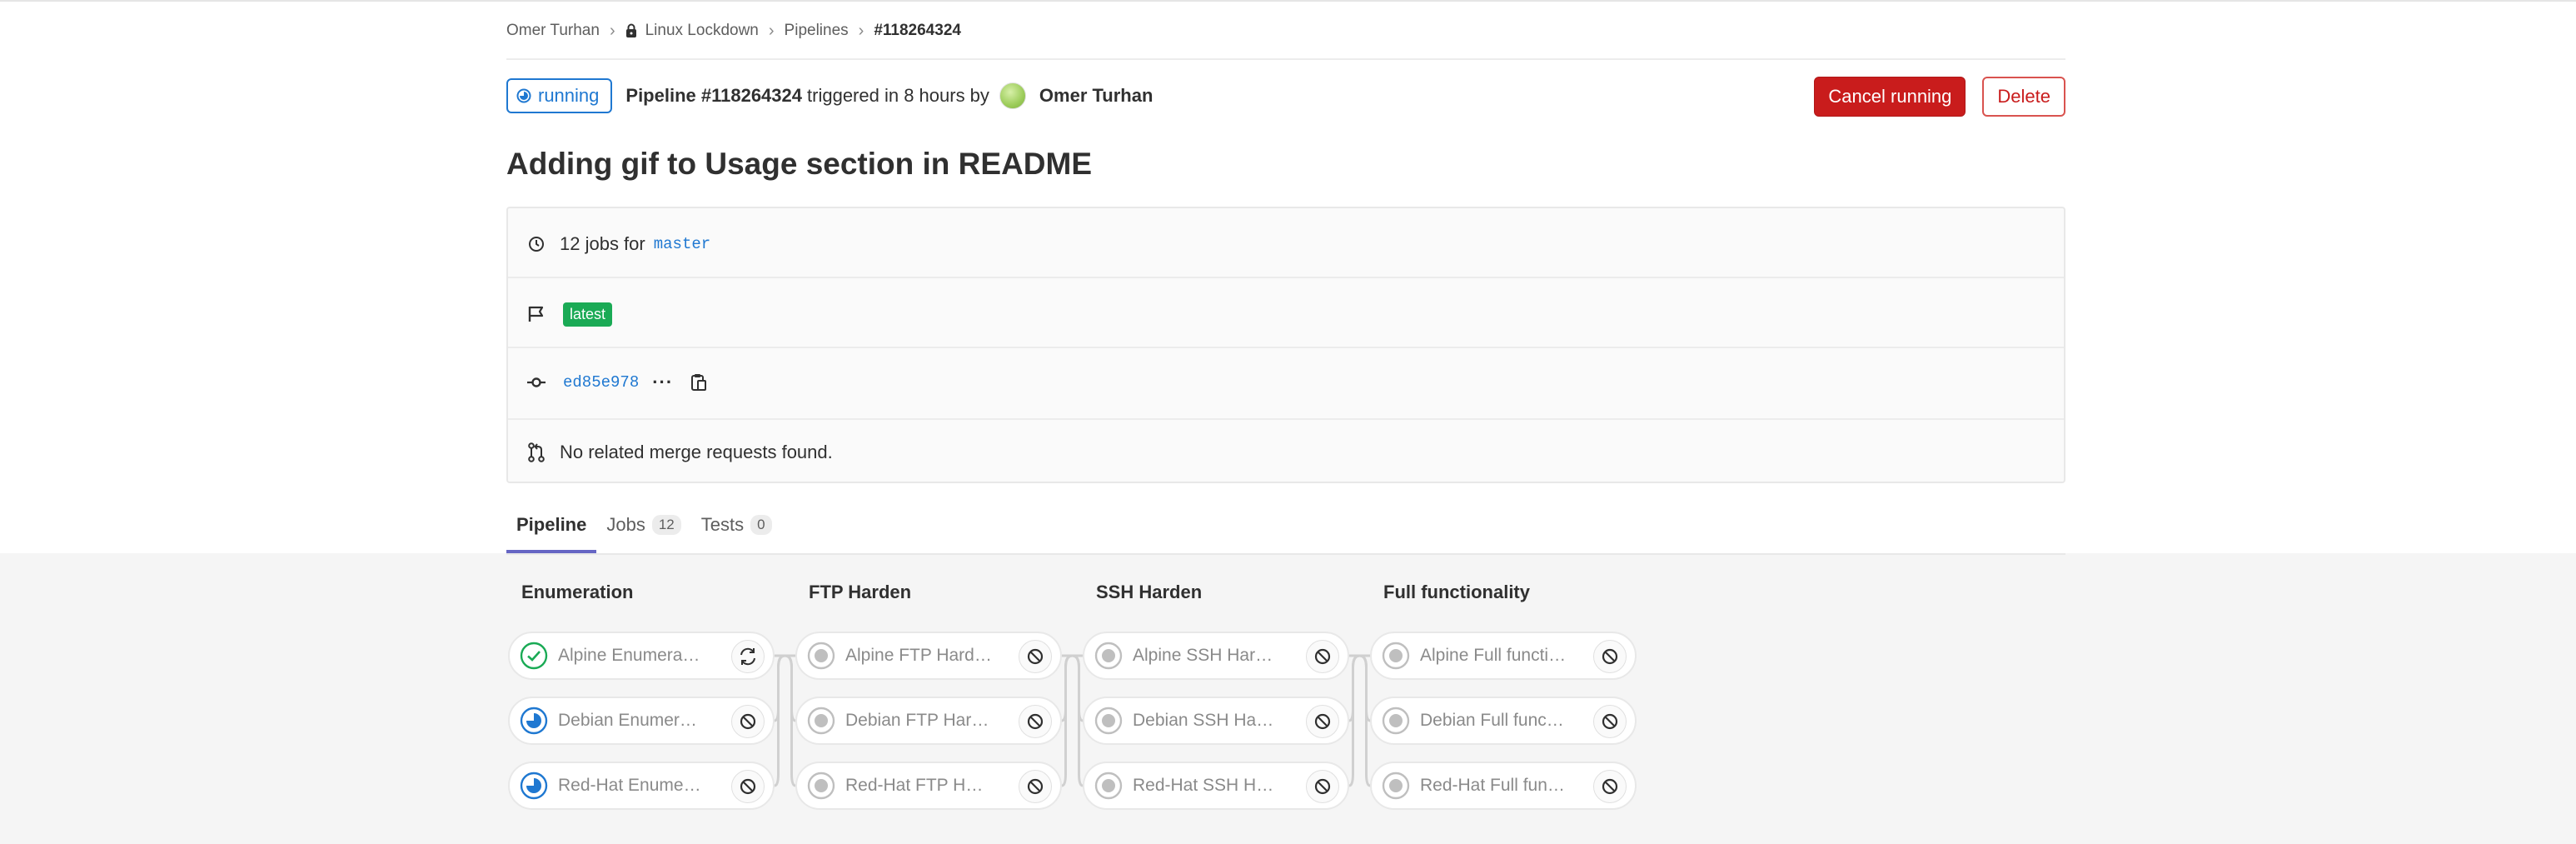  What do you see at coordinates (1149, 592) in the screenshot?
I see `stage-title: SSH Harden` at bounding box center [1149, 592].